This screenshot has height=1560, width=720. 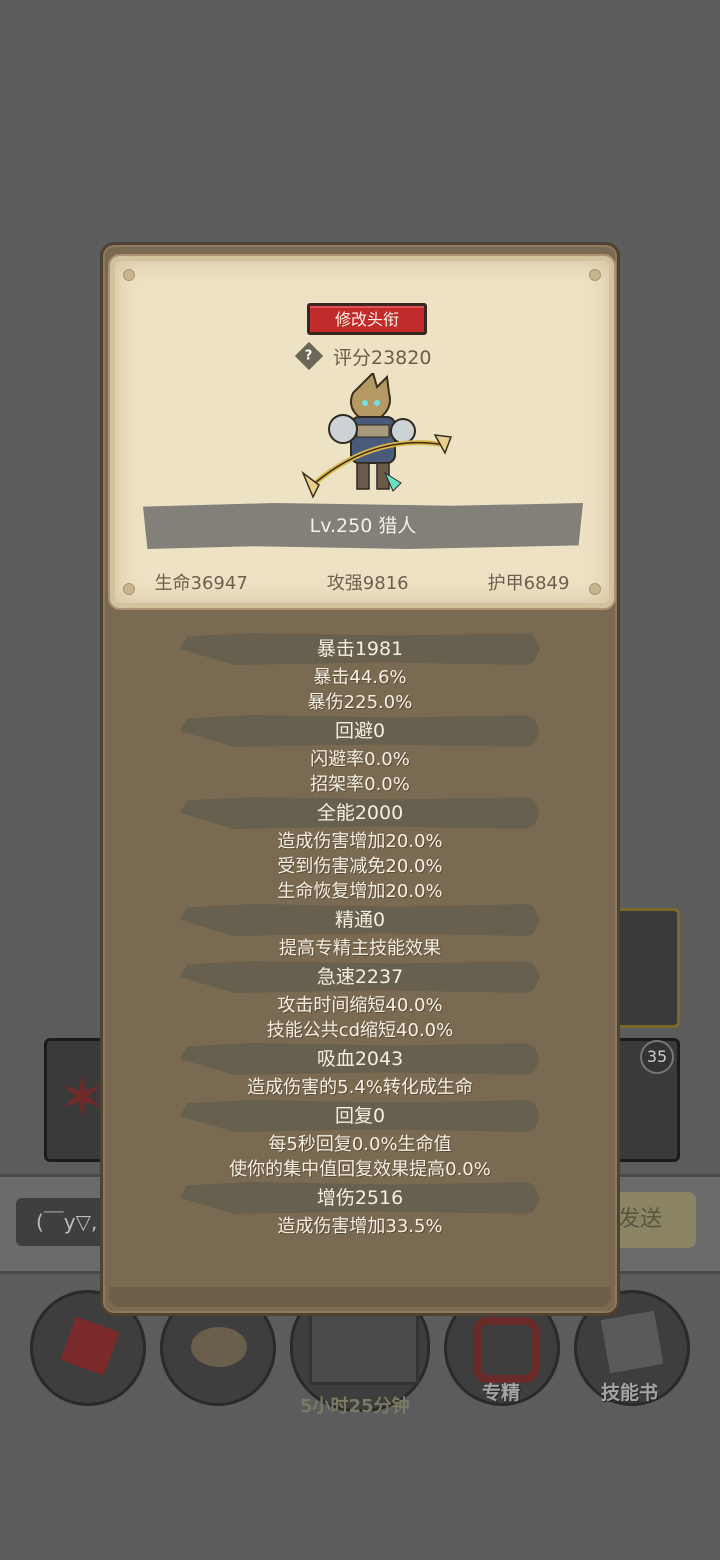 What do you see at coordinates (201, 583) in the screenshot?
I see `stat-health: 生命36947` at bounding box center [201, 583].